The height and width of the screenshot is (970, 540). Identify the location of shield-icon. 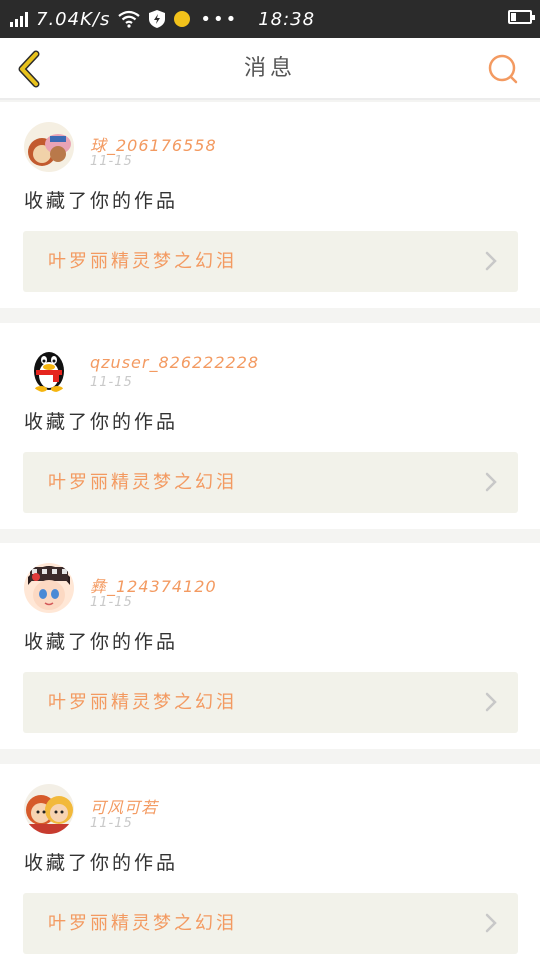
(157, 19).